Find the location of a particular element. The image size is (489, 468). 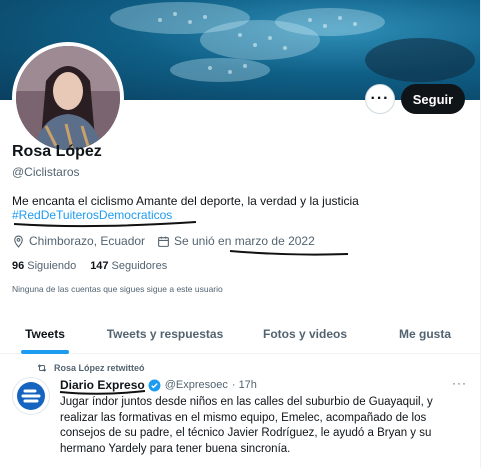

verified-badge-icon is located at coordinates (154, 385).